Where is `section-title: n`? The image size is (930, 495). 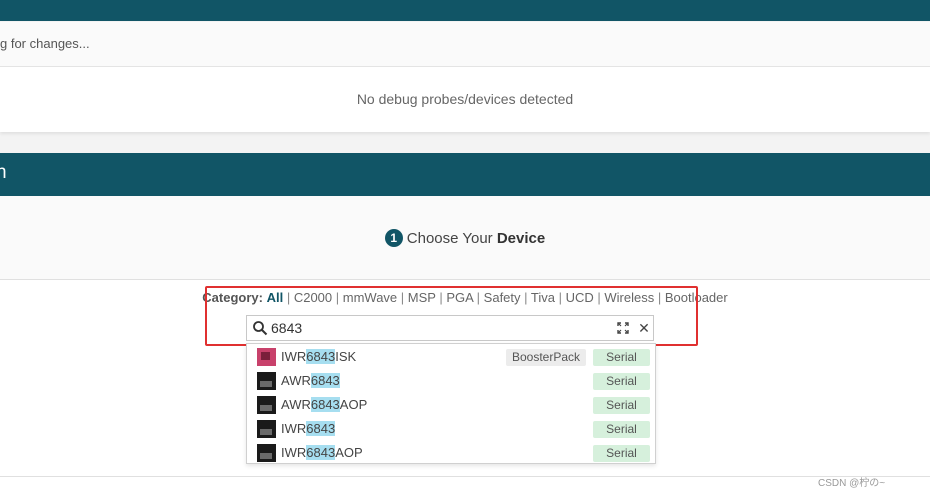 section-title: n is located at coordinates (3, 172).